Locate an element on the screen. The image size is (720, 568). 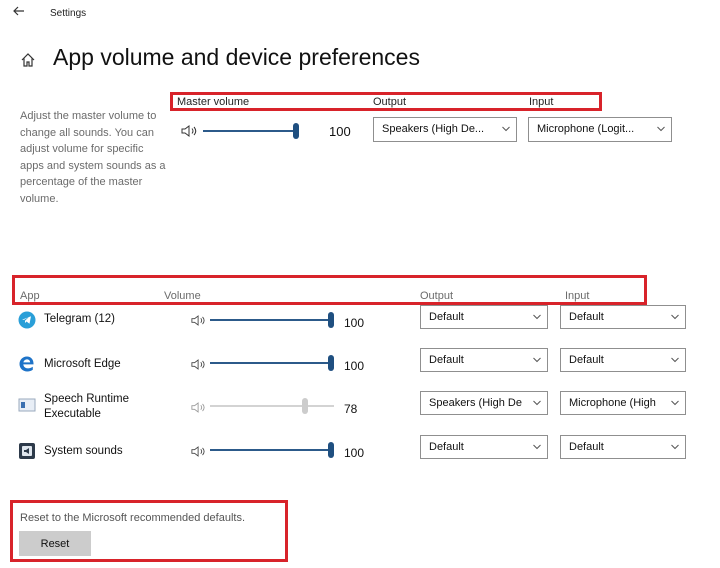
apps-header-highlight is located at coordinates (329, 290).